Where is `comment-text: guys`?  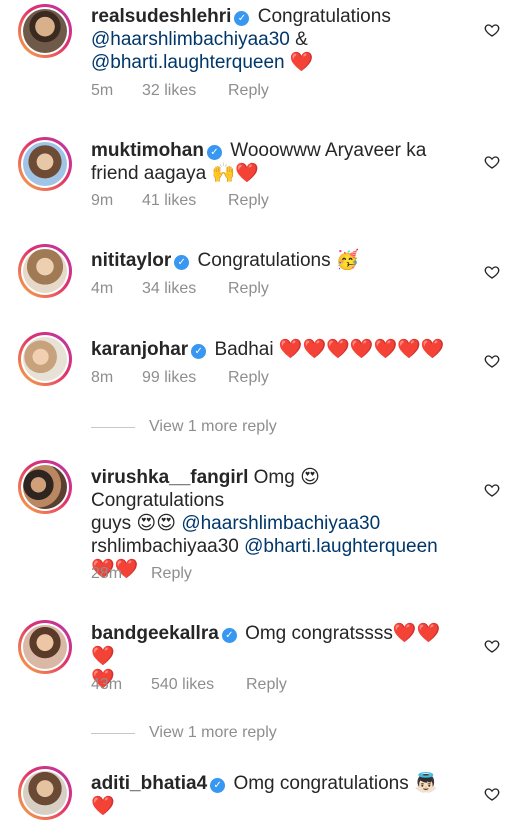
comment-text: guys is located at coordinates (111, 523).